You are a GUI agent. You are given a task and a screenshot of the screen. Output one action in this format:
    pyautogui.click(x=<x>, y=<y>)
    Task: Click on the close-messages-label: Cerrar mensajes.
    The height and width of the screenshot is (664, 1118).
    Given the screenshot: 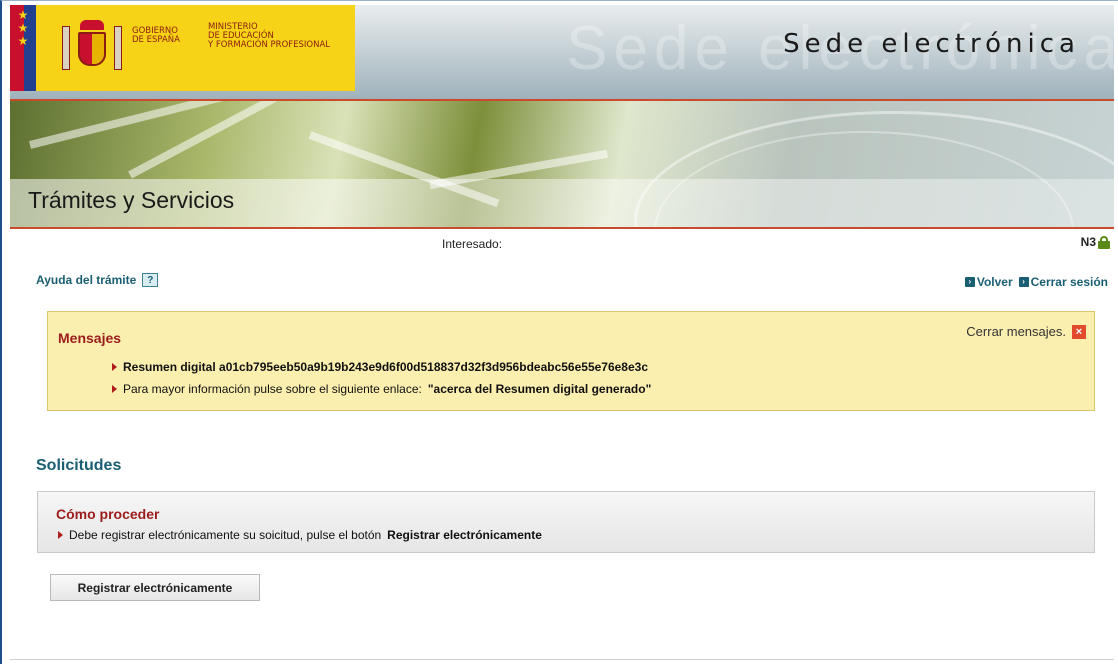 What is the action you would take?
    pyautogui.click(x=1016, y=331)
    